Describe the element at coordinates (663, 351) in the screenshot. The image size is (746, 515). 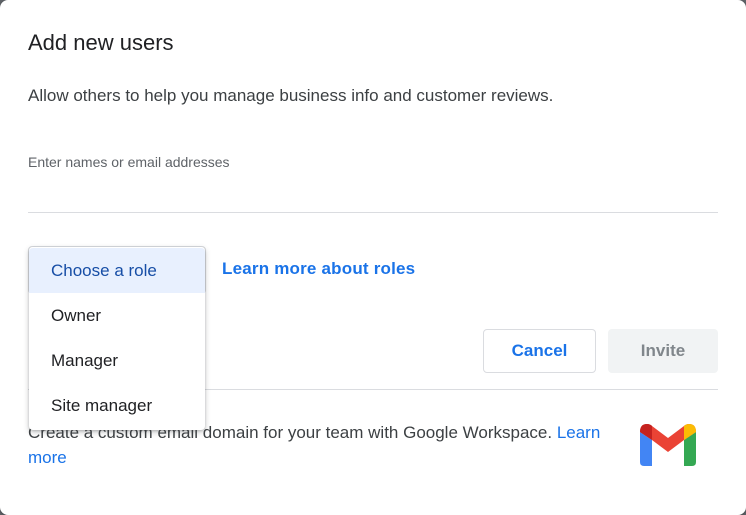
I see `invite-button: Invite` at that location.